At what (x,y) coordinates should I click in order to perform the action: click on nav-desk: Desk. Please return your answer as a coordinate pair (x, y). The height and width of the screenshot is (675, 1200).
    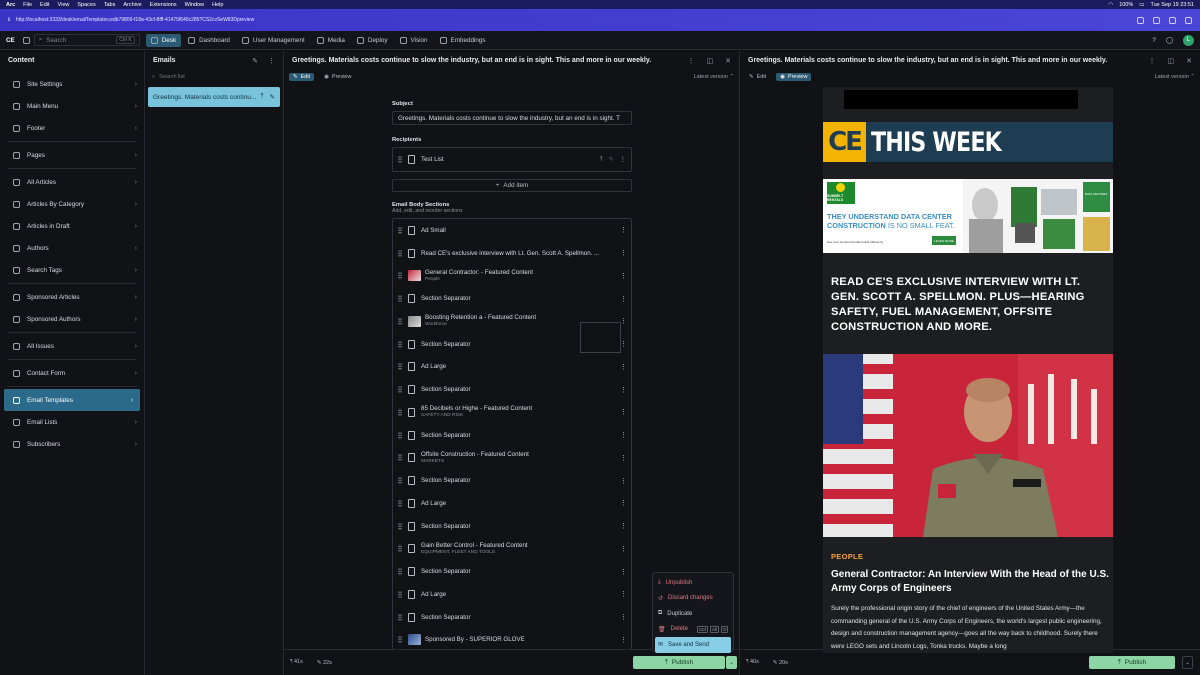
    Looking at the image, I should click on (163, 40).